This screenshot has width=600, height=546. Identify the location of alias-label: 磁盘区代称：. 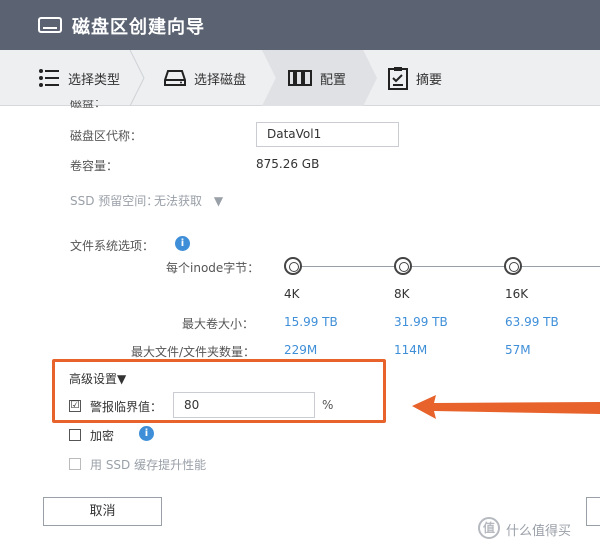
(106, 136).